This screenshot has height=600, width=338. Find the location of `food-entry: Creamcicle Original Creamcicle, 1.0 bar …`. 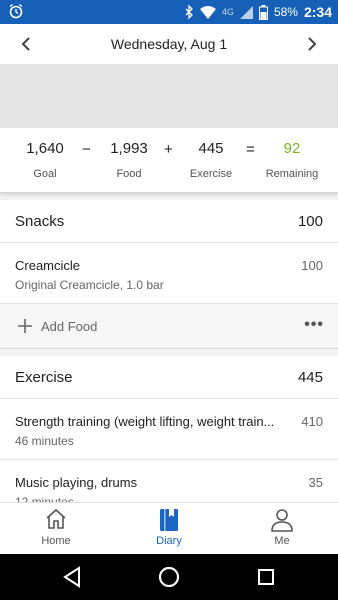

food-entry: Creamcicle Original Creamcicle, 1.0 bar … is located at coordinates (169, 273).